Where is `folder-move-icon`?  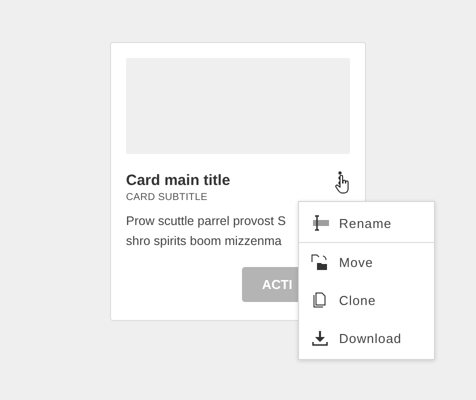 folder-move-icon is located at coordinates (320, 262).